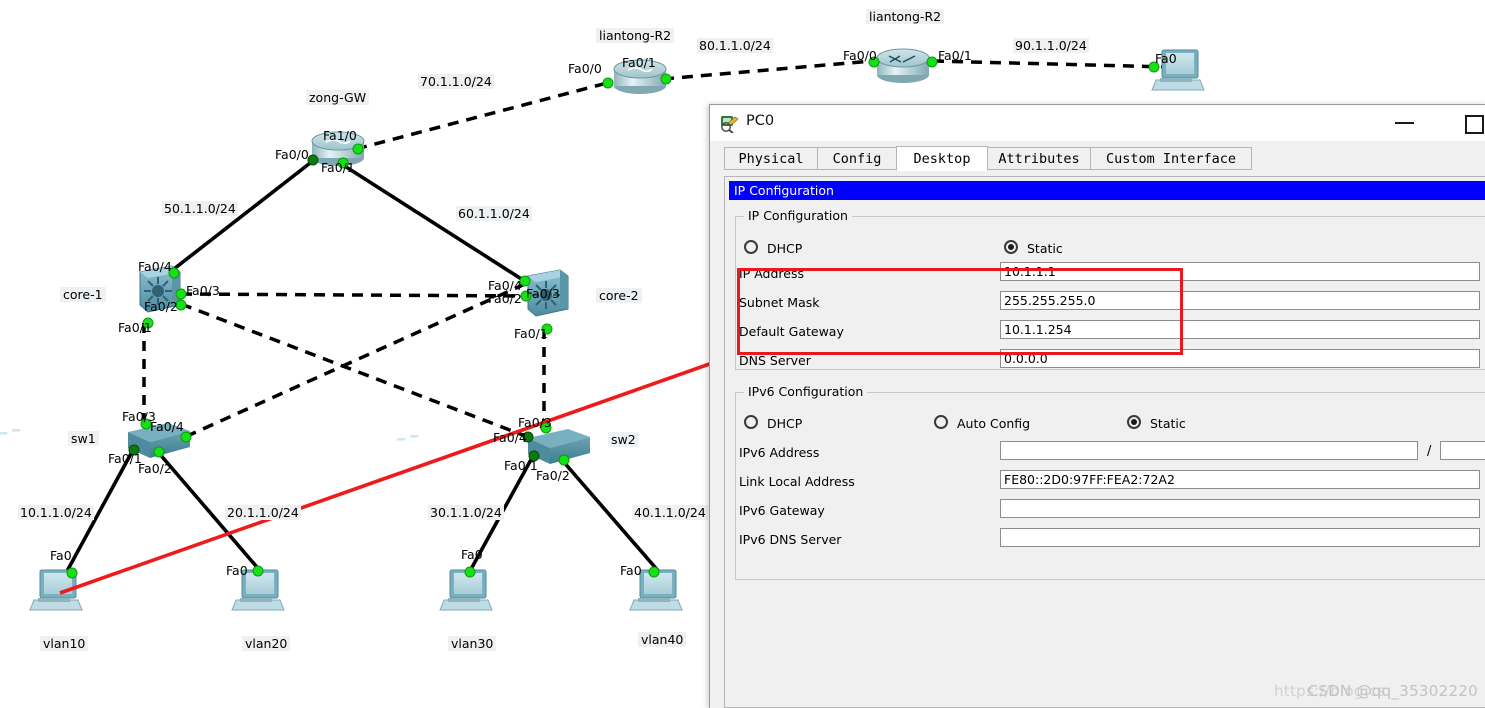  What do you see at coordinates (466, 512) in the screenshot?
I see `network-label-30: 30.1.1.0/24` at bounding box center [466, 512].